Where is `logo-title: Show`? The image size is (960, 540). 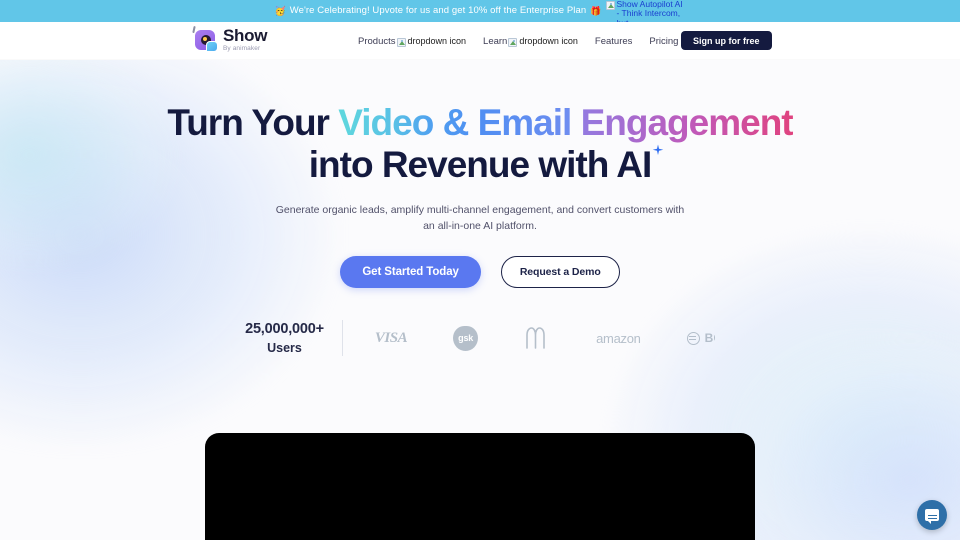
logo-title: Show is located at coordinates (245, 36).